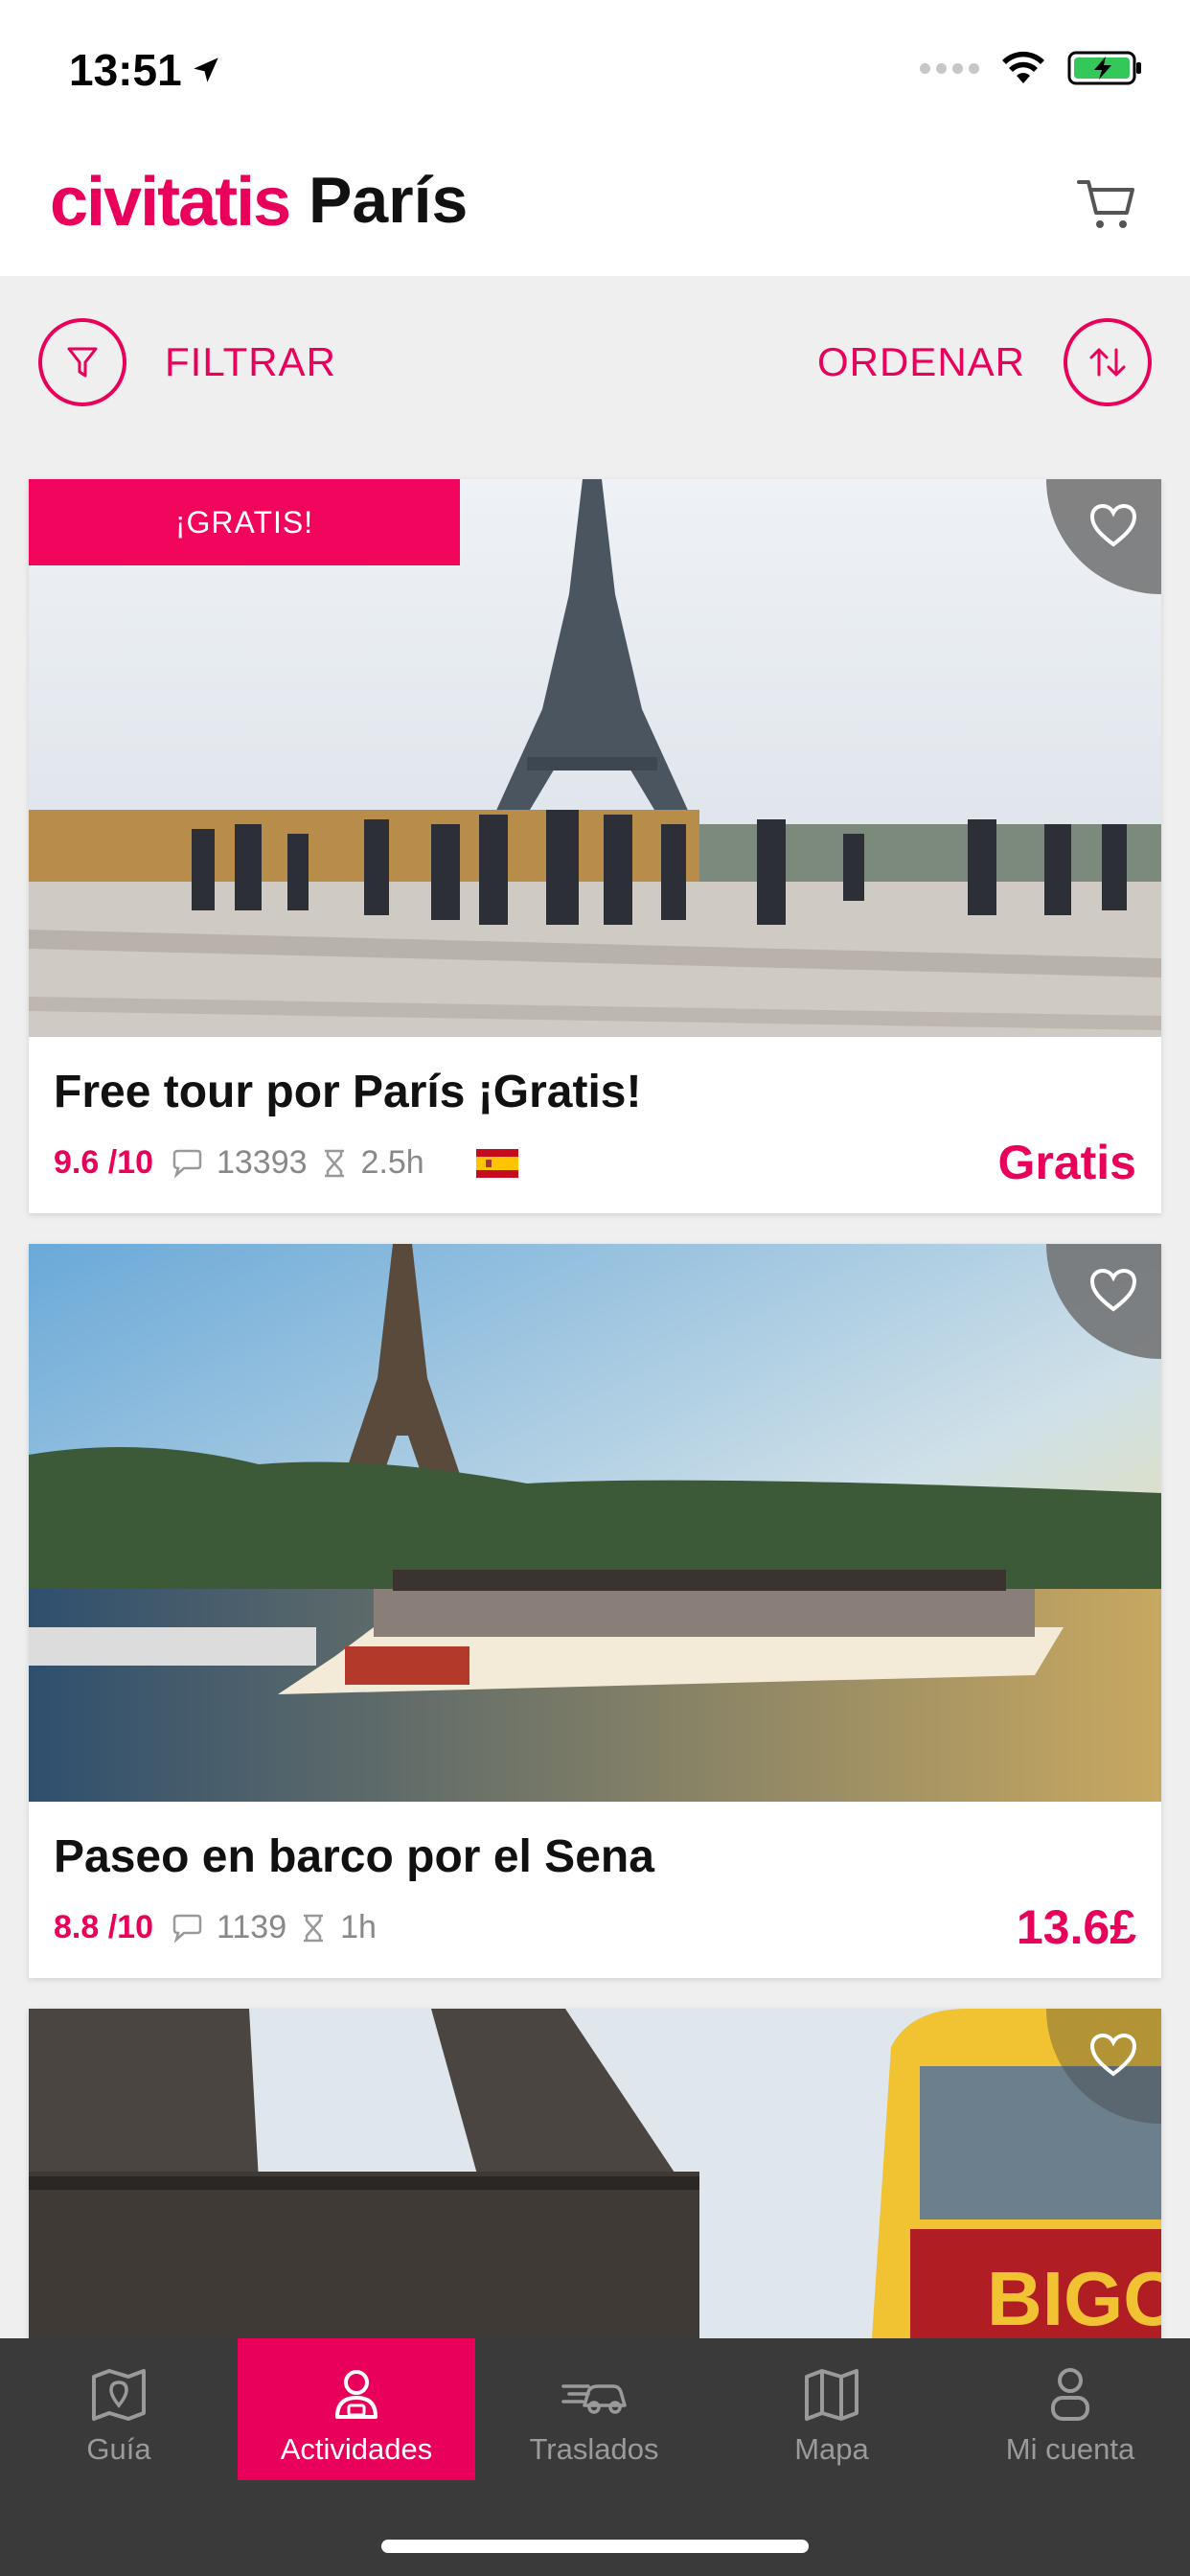 This screenshot has height=2576, width=1190. What do you see at coordinates (1104, 68) in the screenshot?
I see `battery-charging-icon` at bounding box center [1104, 68].